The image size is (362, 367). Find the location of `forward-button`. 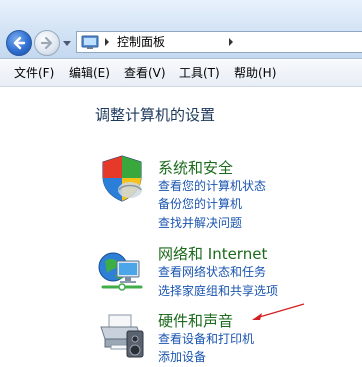

forward-button is located at coordinates (47, 43).